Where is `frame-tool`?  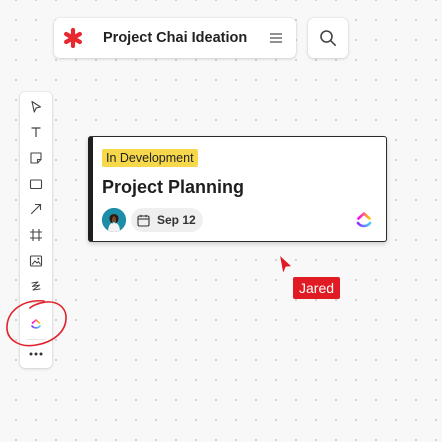 frame-tool is located at coordinates (36, 235).